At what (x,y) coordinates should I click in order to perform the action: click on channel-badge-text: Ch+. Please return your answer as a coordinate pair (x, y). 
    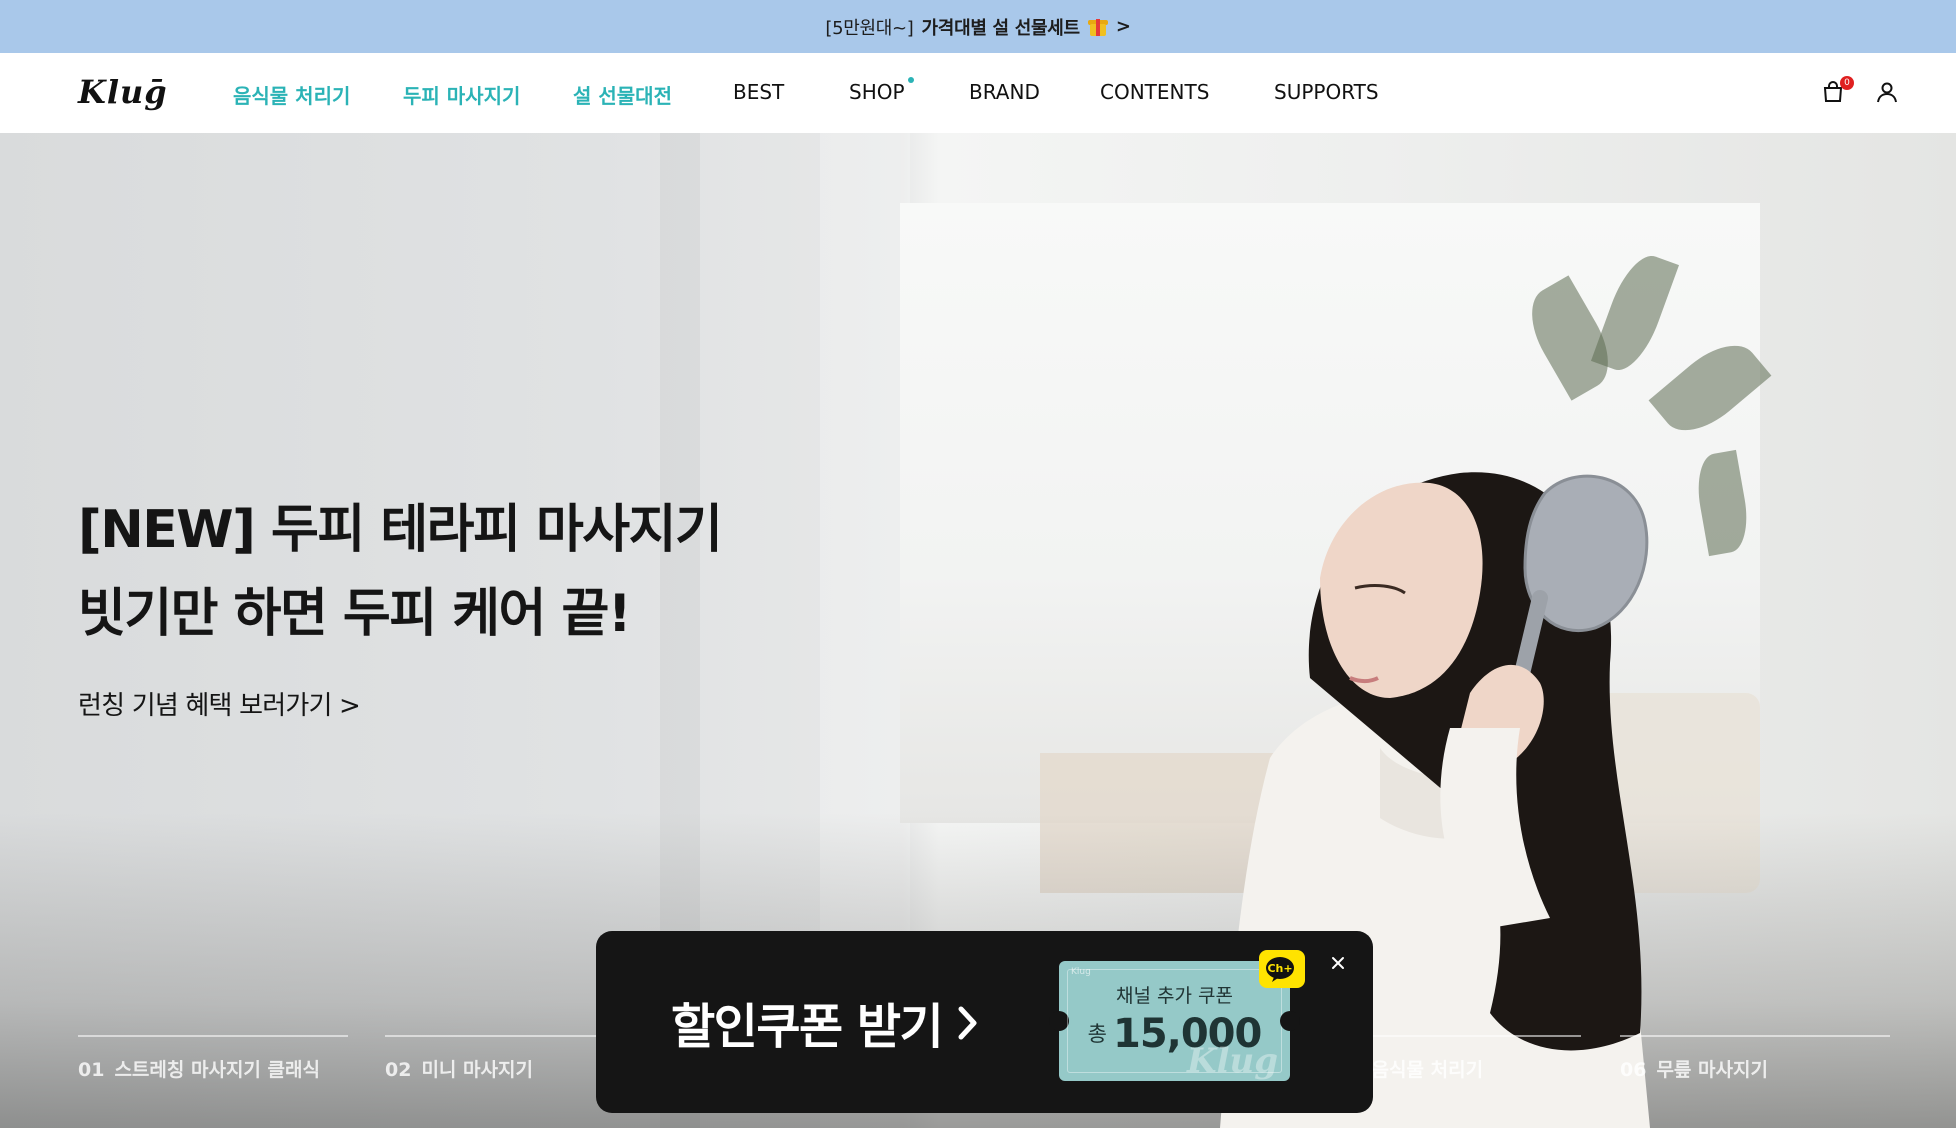
    Looking at the image, I should click on (1279, 968).